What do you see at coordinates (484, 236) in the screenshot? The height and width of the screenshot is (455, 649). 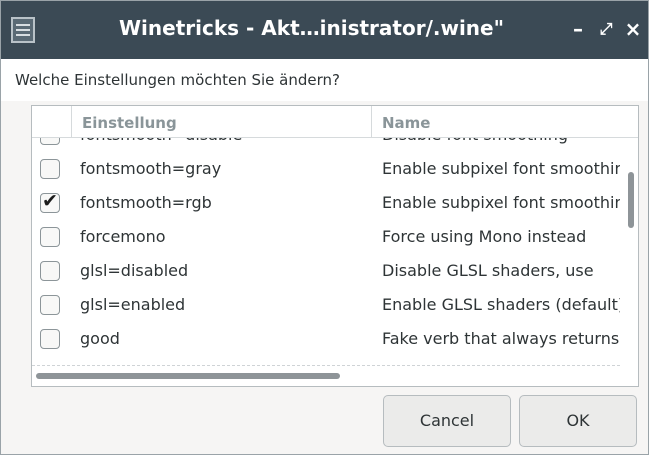 I see `row-name: Force using Mono instead` at bounding box center [484, 236].